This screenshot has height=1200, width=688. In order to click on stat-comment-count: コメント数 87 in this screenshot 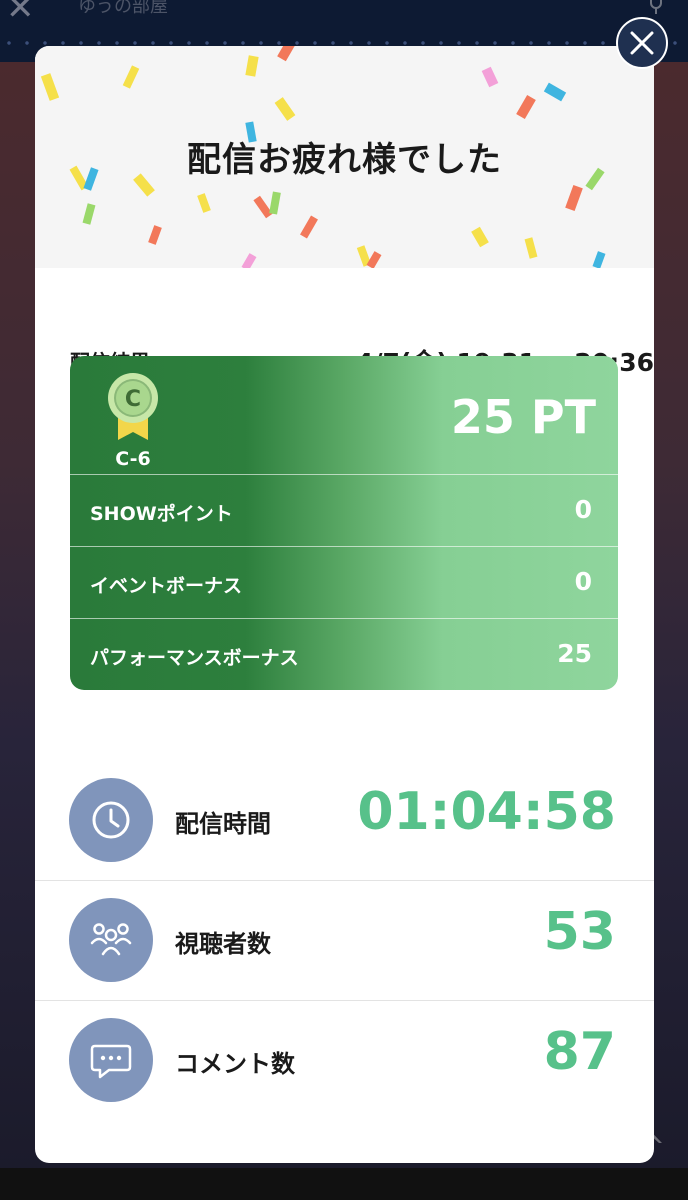, I will do `click(344, 1060)`.